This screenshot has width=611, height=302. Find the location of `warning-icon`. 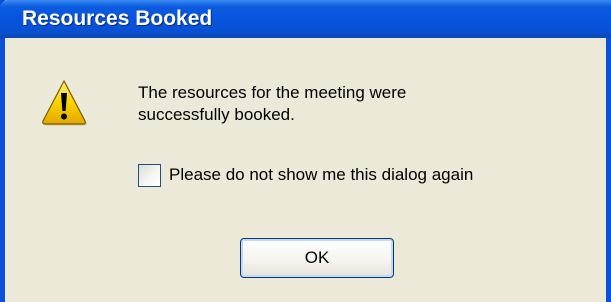

warning-icon is located at coordinates (64, 102).